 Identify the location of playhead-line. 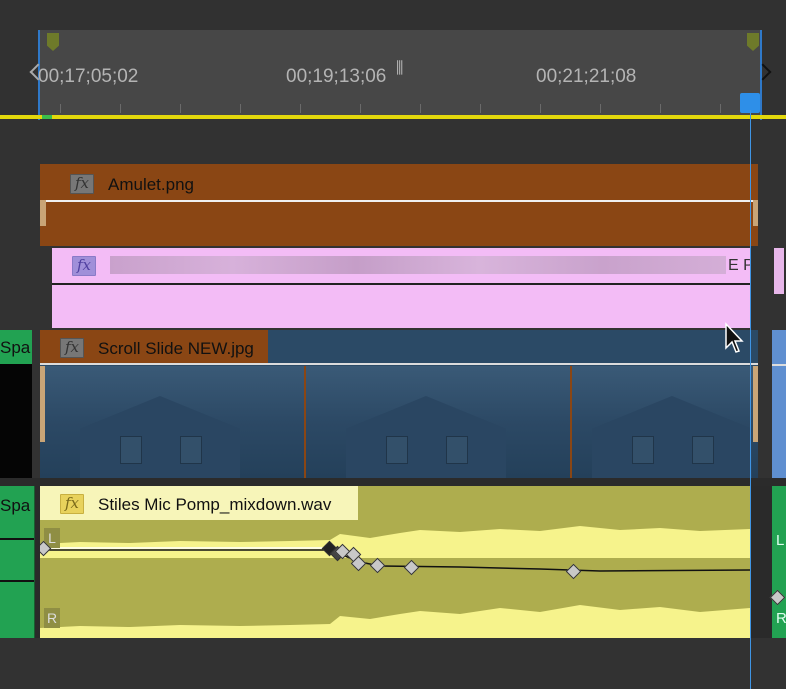
(750, 399).